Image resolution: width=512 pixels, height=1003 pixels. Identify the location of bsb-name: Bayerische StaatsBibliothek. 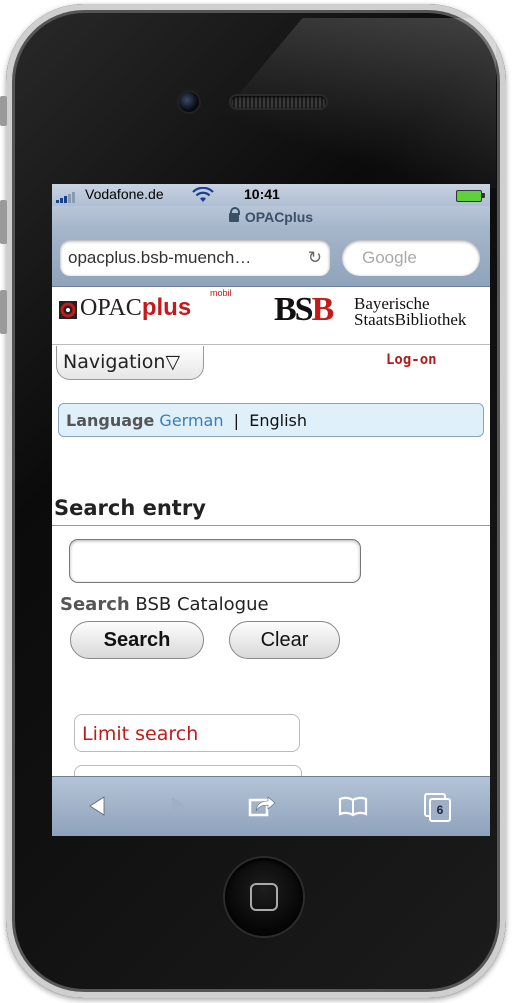
(410, 312).